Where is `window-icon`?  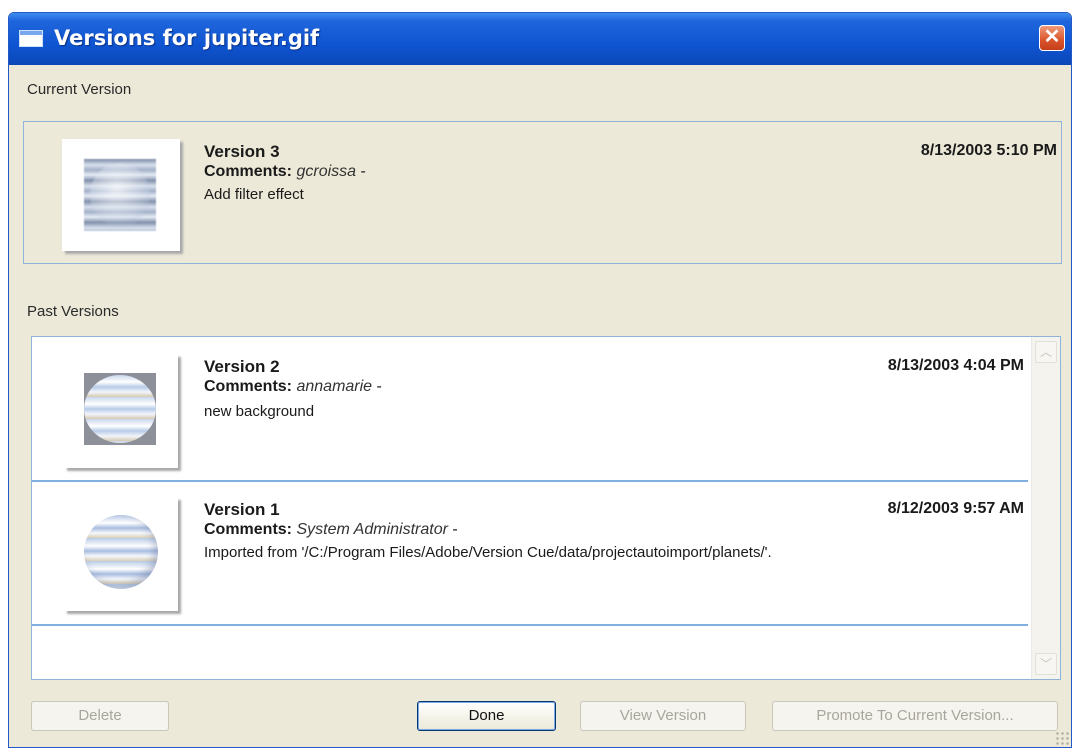
window-icon is located at coordinates (31, 38).